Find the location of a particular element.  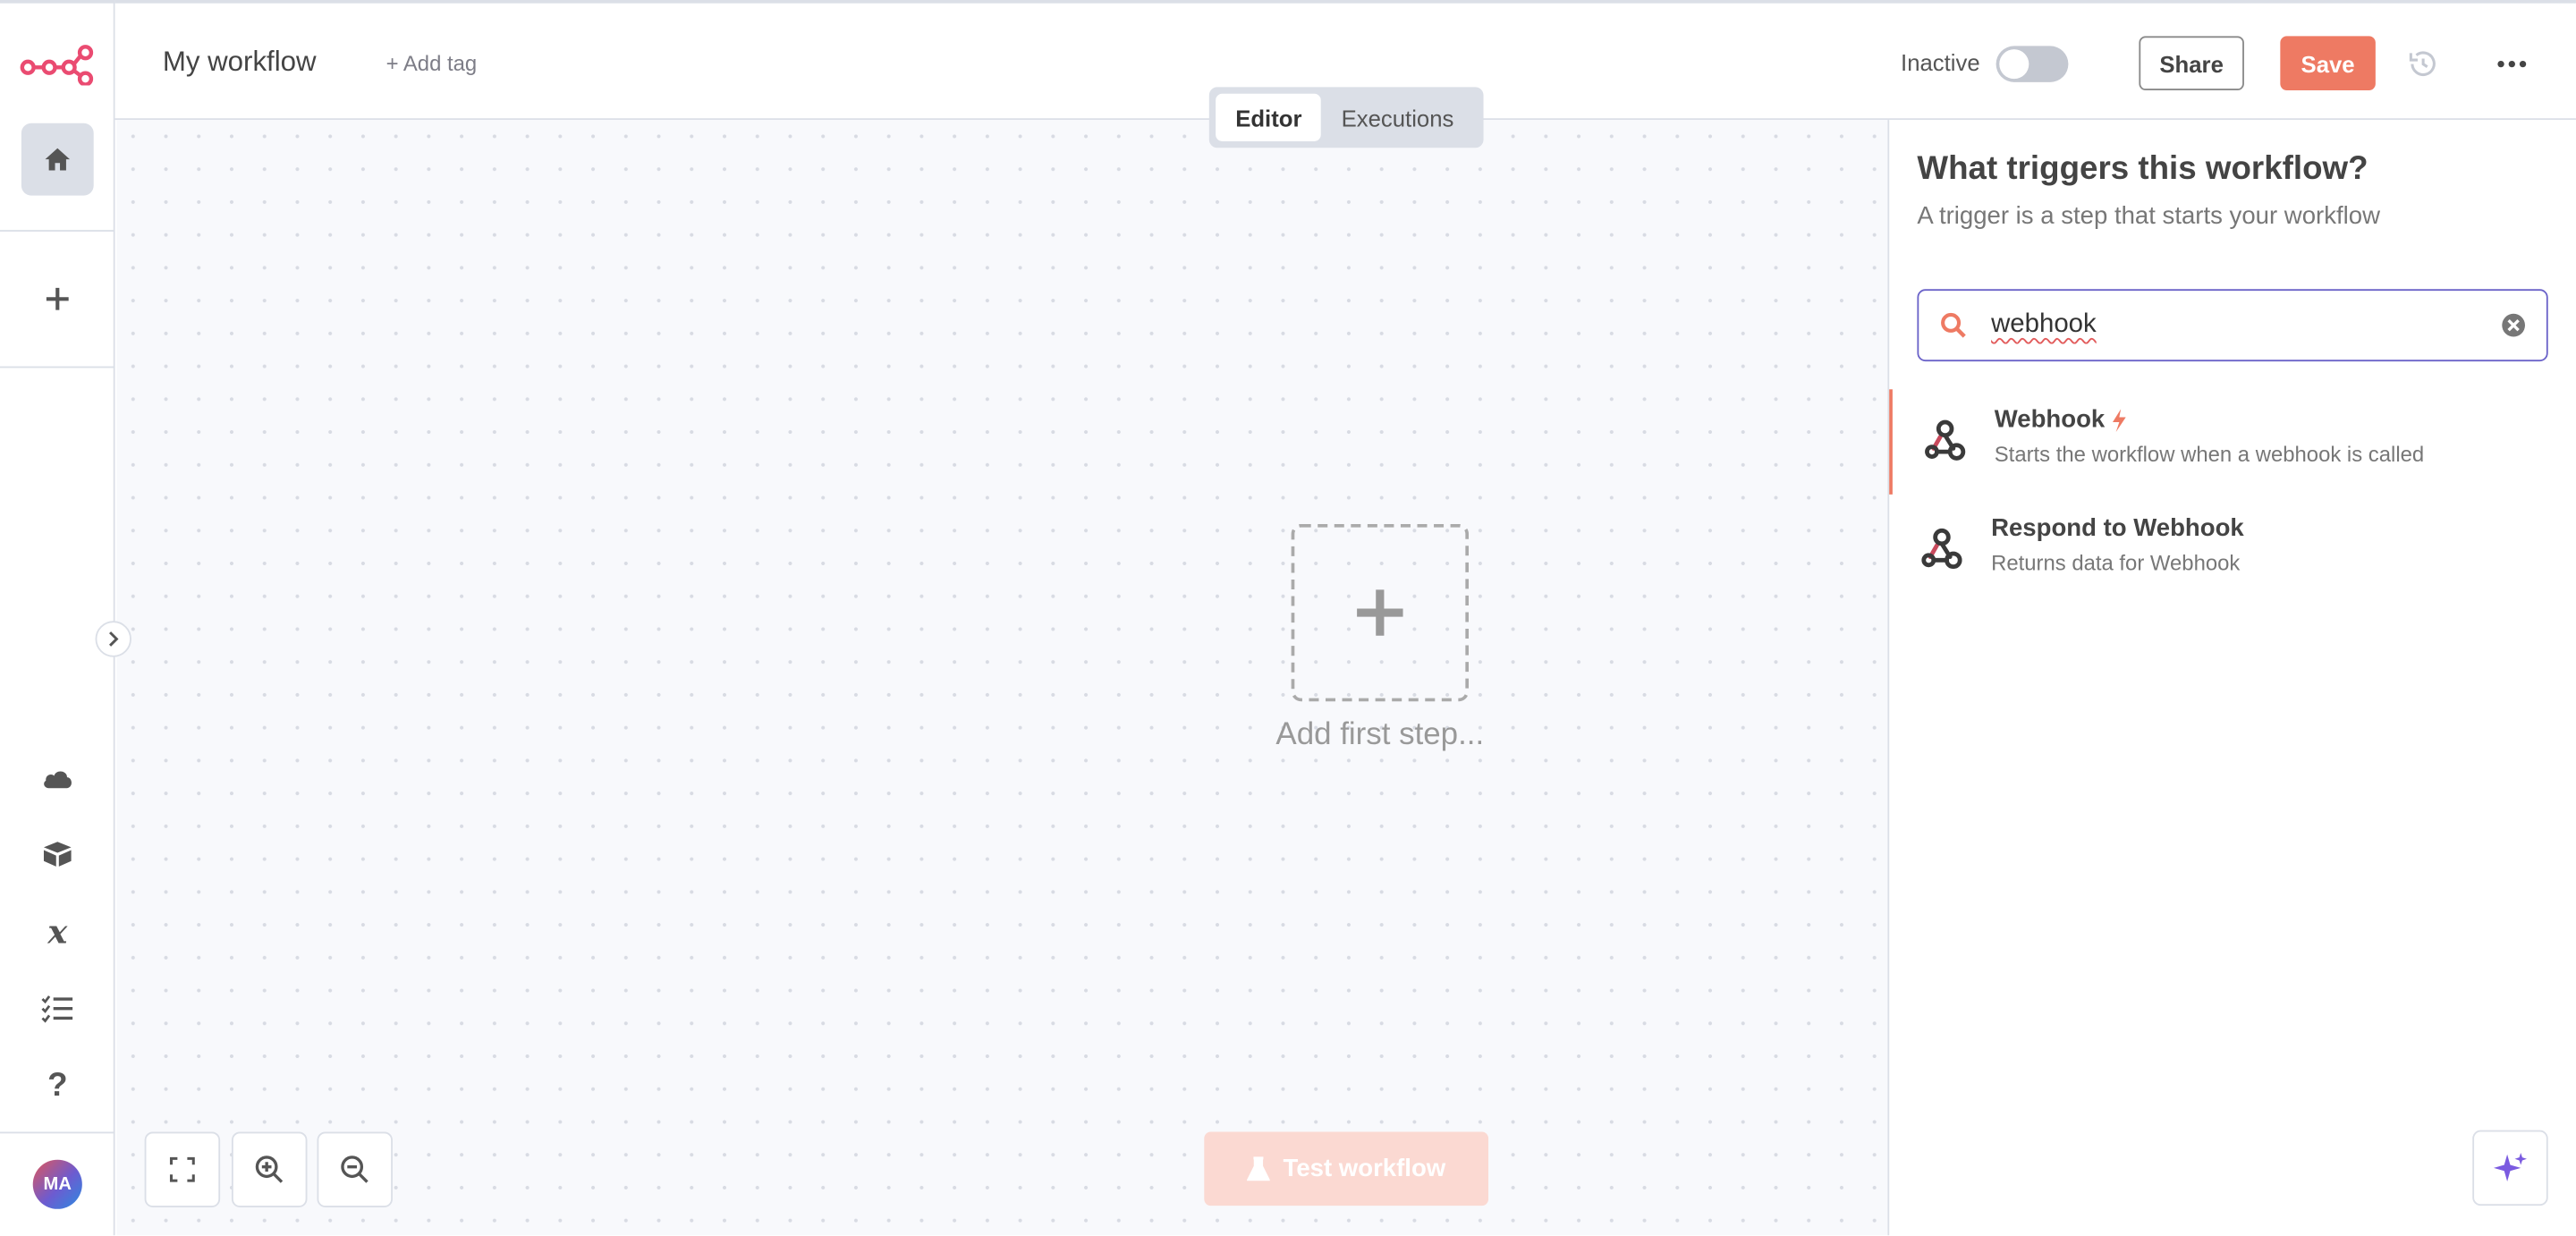

panel-title: What triggers this workflow? is located at coordinates (2142, 169).